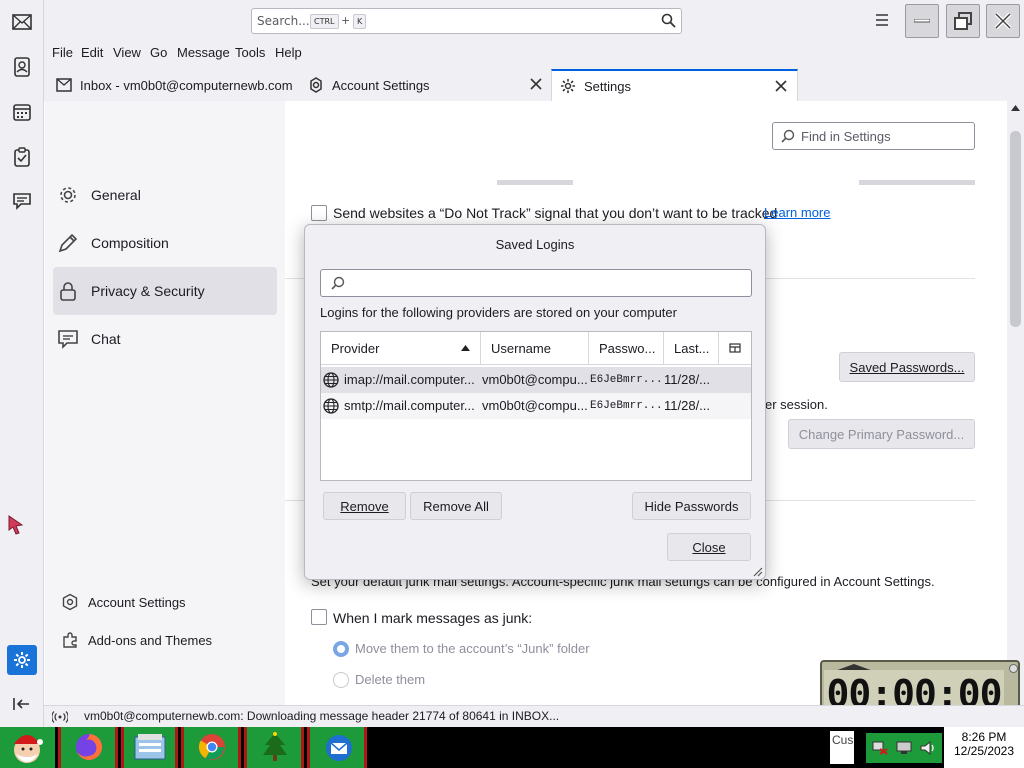 Image resolution: width=1024 pixels, height=768 pixels. Describe the element at coordinates (922, 21) in the screenshot. I see `minimize-button` at that location.